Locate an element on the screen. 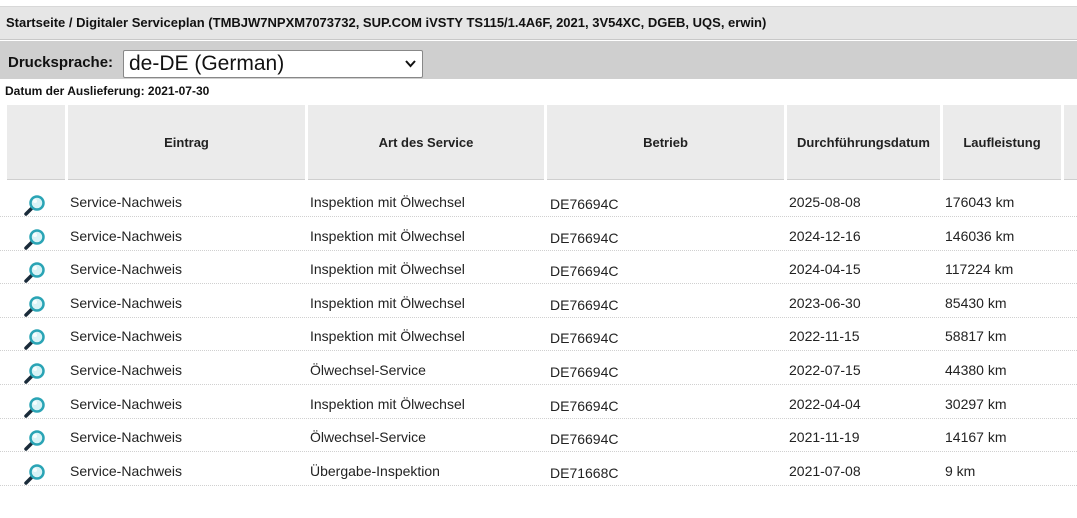 This screenshot has width=1077, height=518. row-service-type: Übergabe-Inspektion is located at coordinates (375, 470).